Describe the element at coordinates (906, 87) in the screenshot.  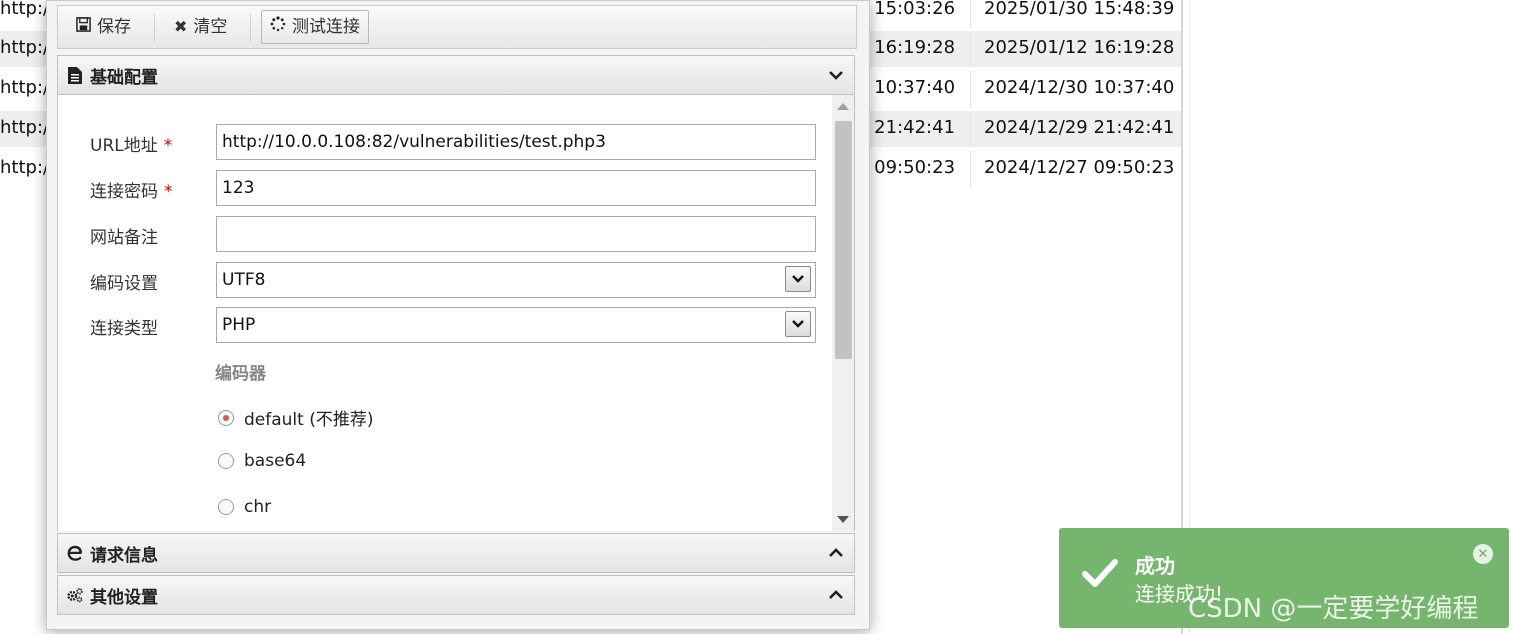
I see `table-cell-created: 0 10:37:40` at that location.